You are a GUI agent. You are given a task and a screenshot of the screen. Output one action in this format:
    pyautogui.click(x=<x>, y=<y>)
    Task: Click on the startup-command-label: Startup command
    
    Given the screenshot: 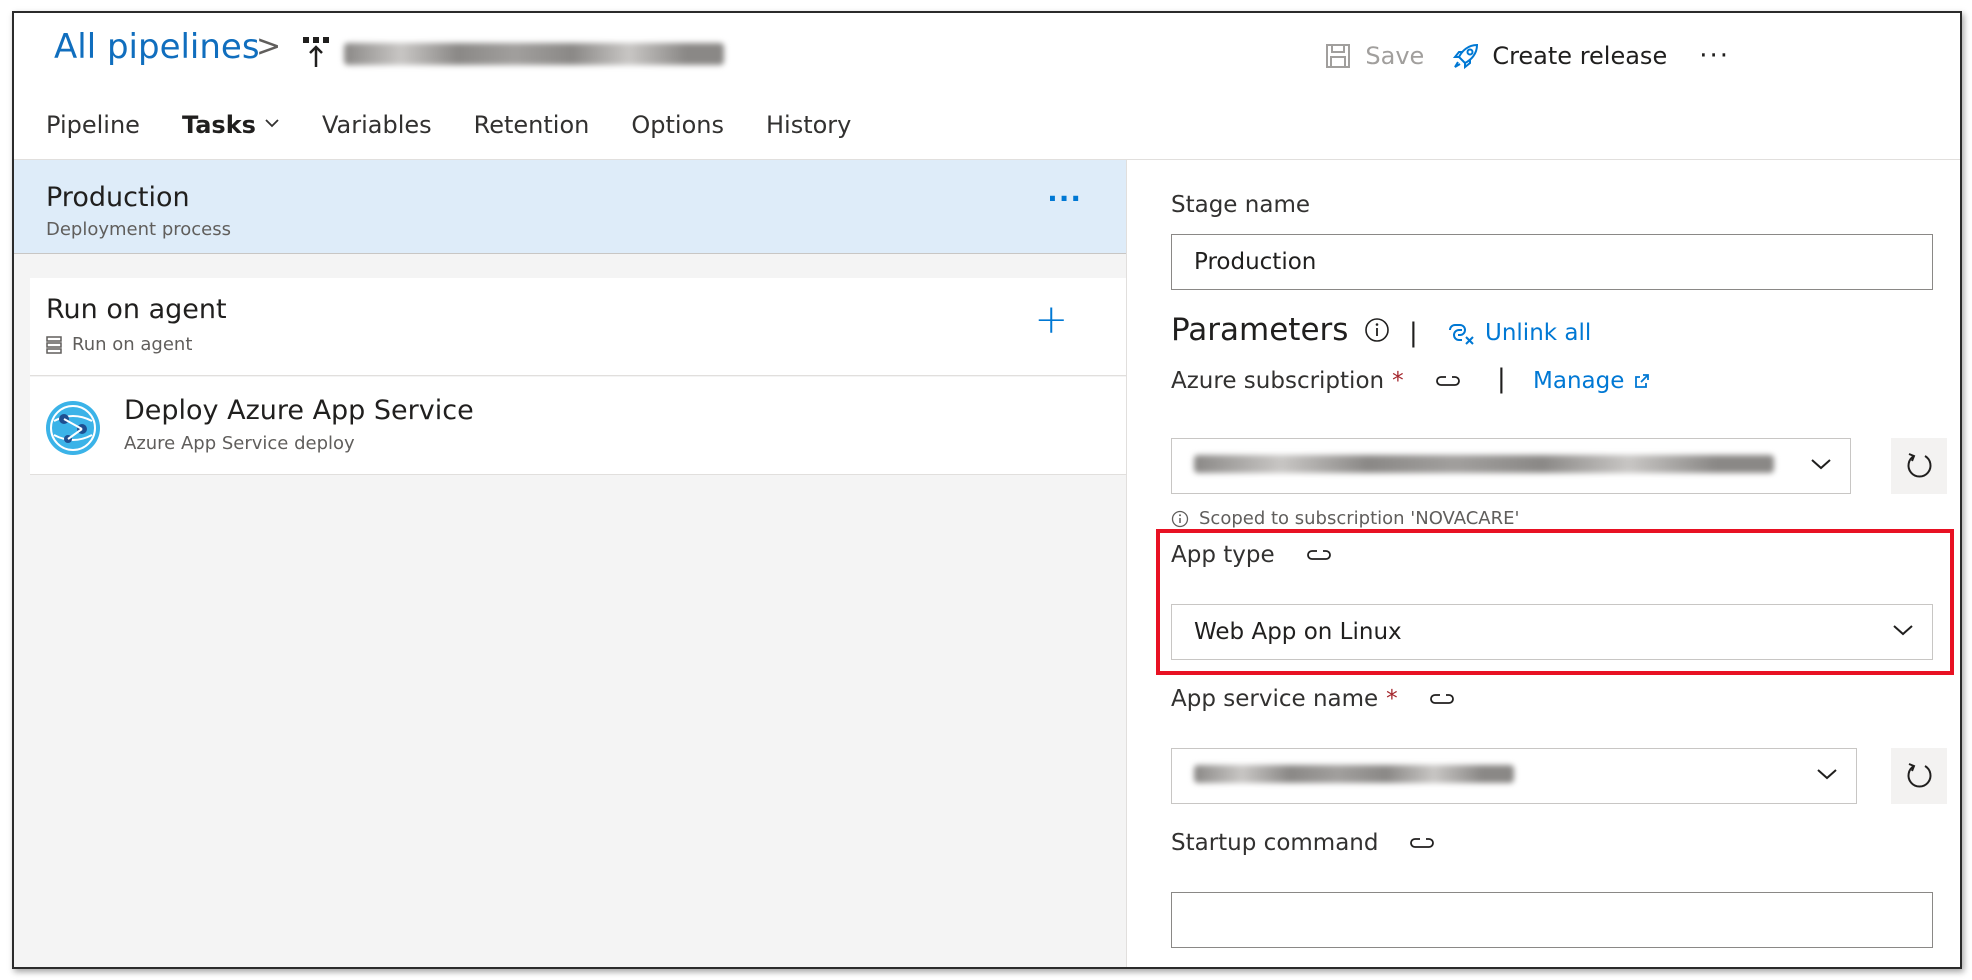 What is the action you would take?
    pyautogui.click(x=1303, y=843)
    